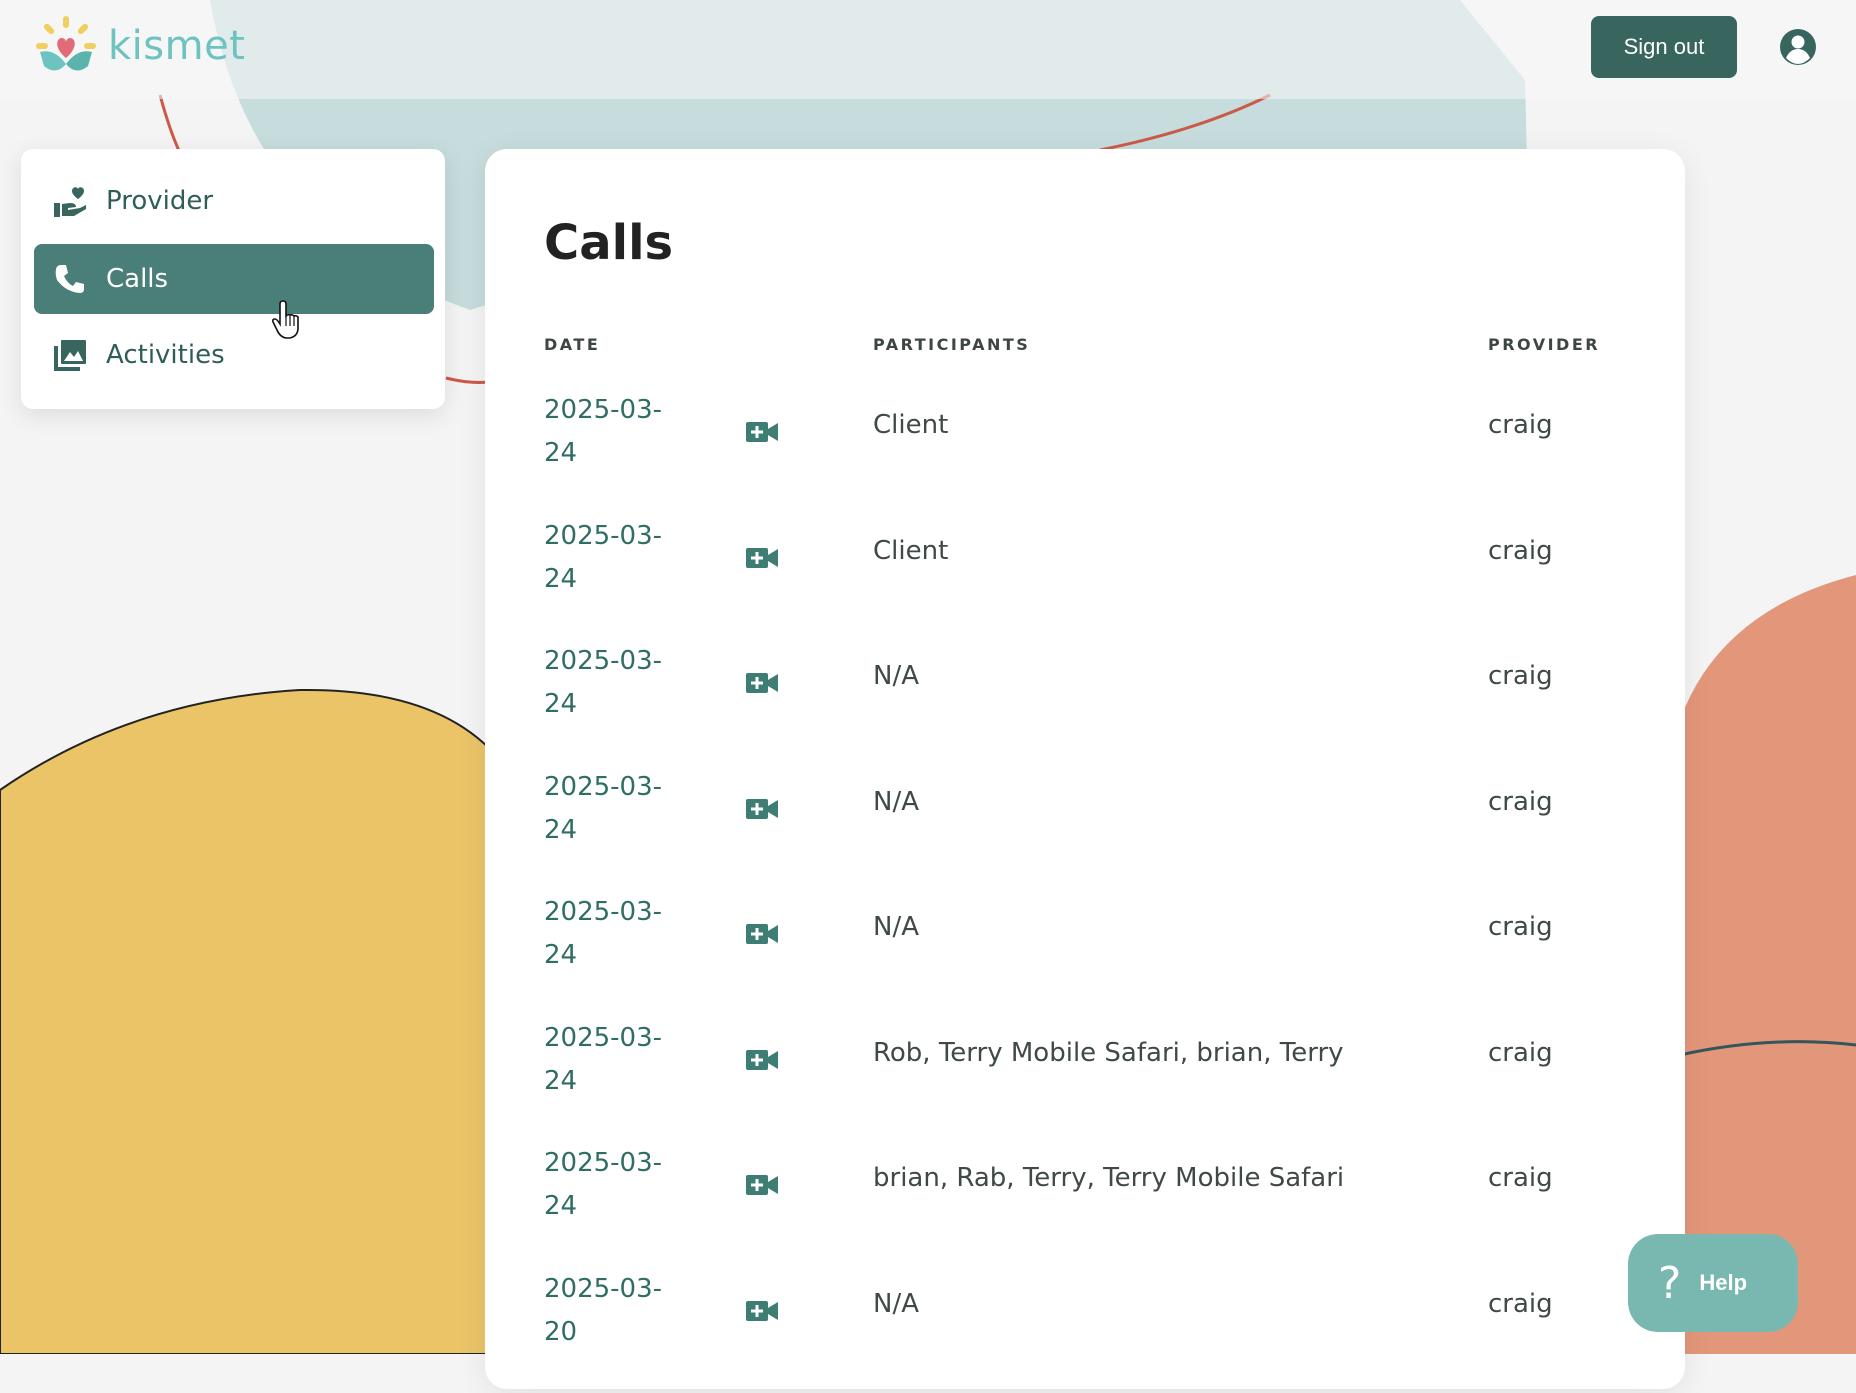 The width and height of the screenshot is (1856, 1393). Describe the element at coordinates (70, 279) in the screenshot. I see `phone-icon` at that location.